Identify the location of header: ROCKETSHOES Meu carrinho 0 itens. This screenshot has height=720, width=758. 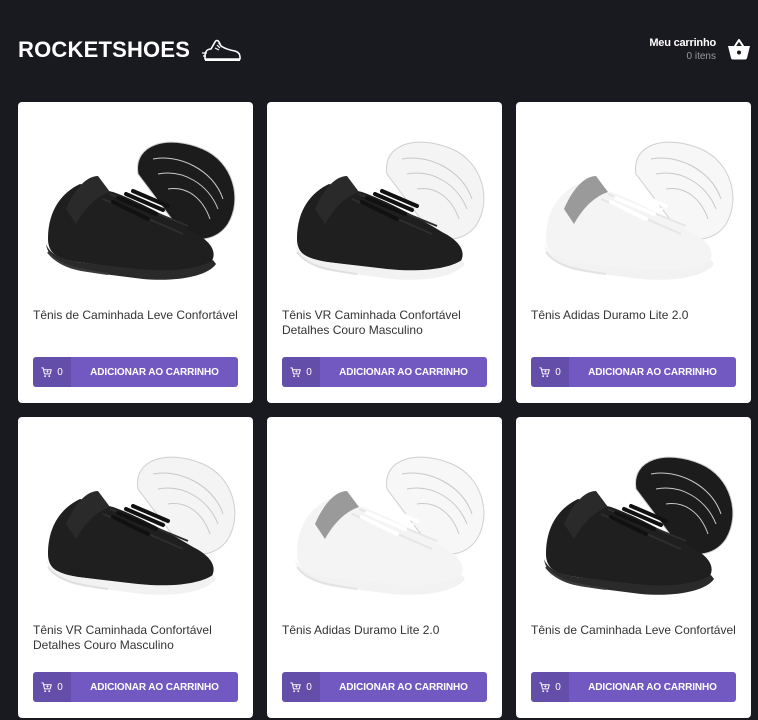
(379, 50).